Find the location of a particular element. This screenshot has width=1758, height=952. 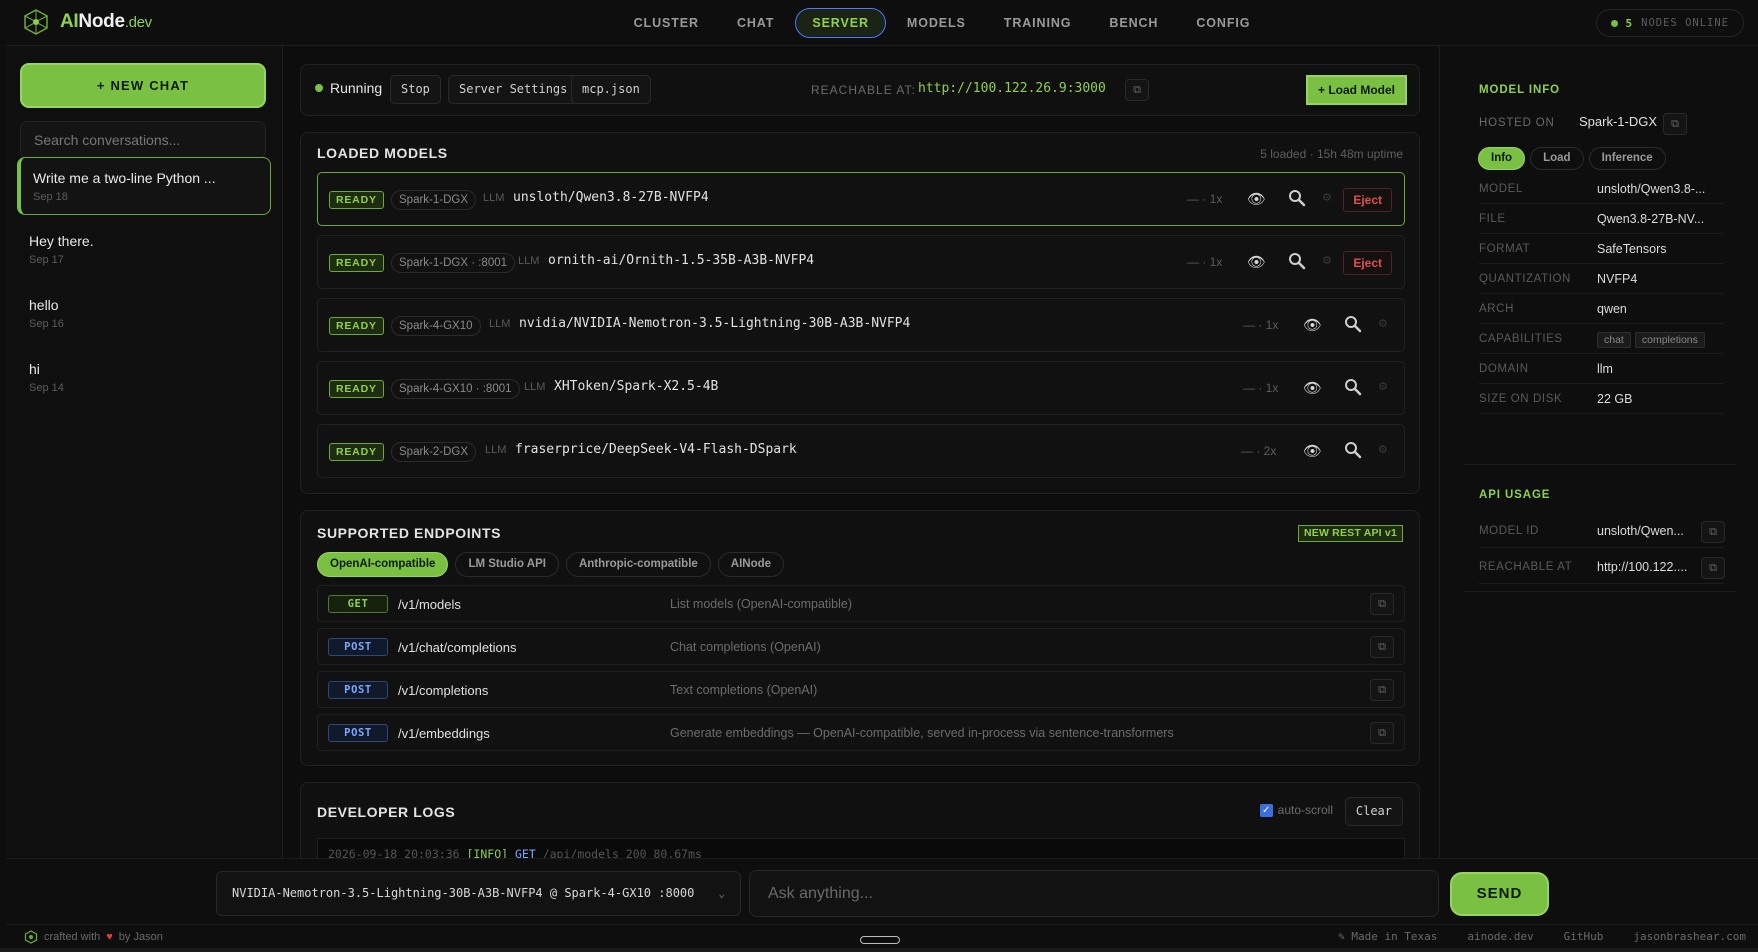

auto-scroll-toggle: ✓ auto-scroll is located at coordinates (1296, 810).